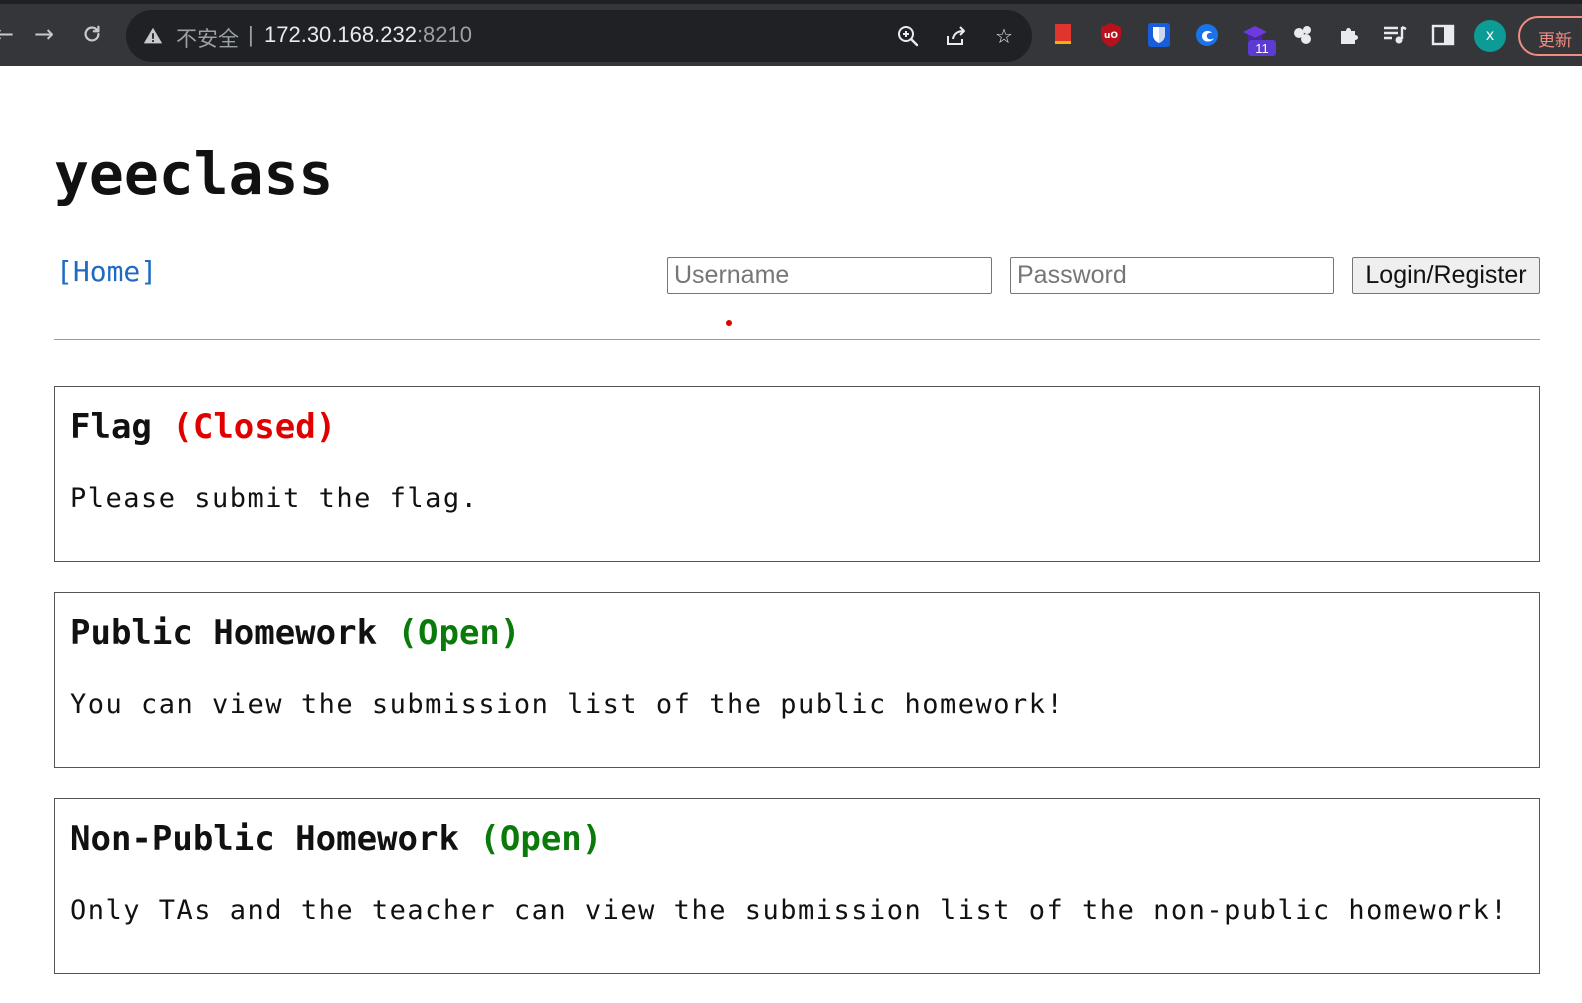 The width and height of the screenshot is (1582, 1003). I want to click on home-link: [Home], so click(106, 271).